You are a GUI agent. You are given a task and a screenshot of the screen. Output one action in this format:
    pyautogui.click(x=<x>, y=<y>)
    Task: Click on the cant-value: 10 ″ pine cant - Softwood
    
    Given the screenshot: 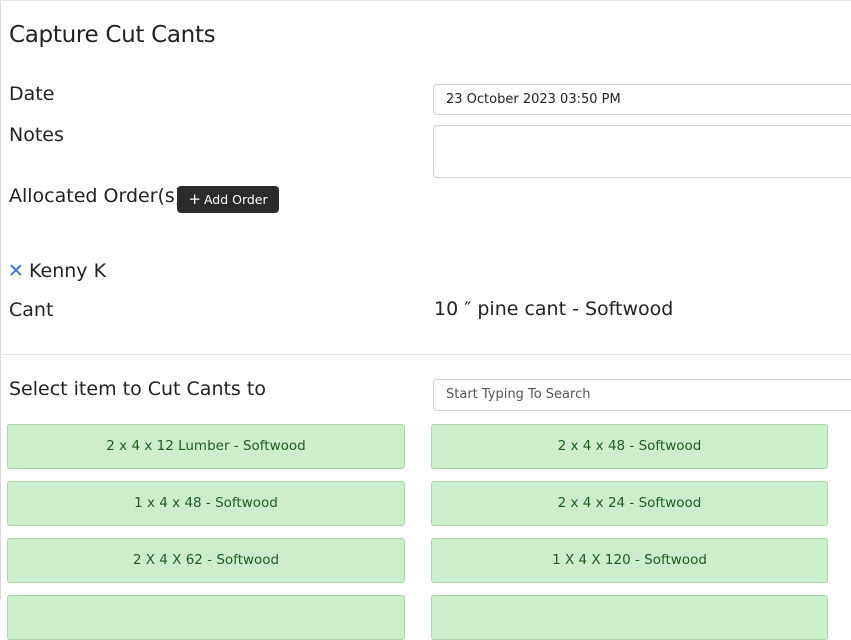 What is the action you would take?
    pyautogui.click(x=554, y=309)
    